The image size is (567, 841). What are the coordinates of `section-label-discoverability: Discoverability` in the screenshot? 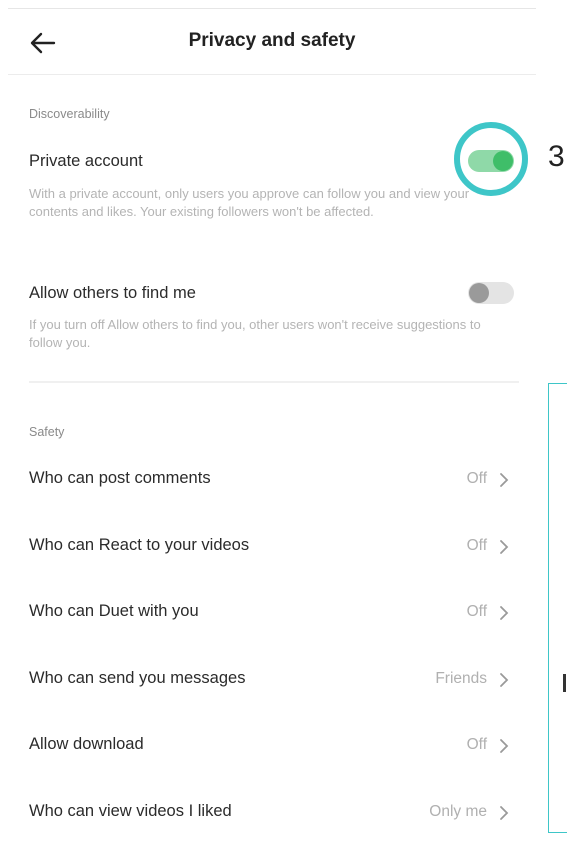 It's located at (69, 114).